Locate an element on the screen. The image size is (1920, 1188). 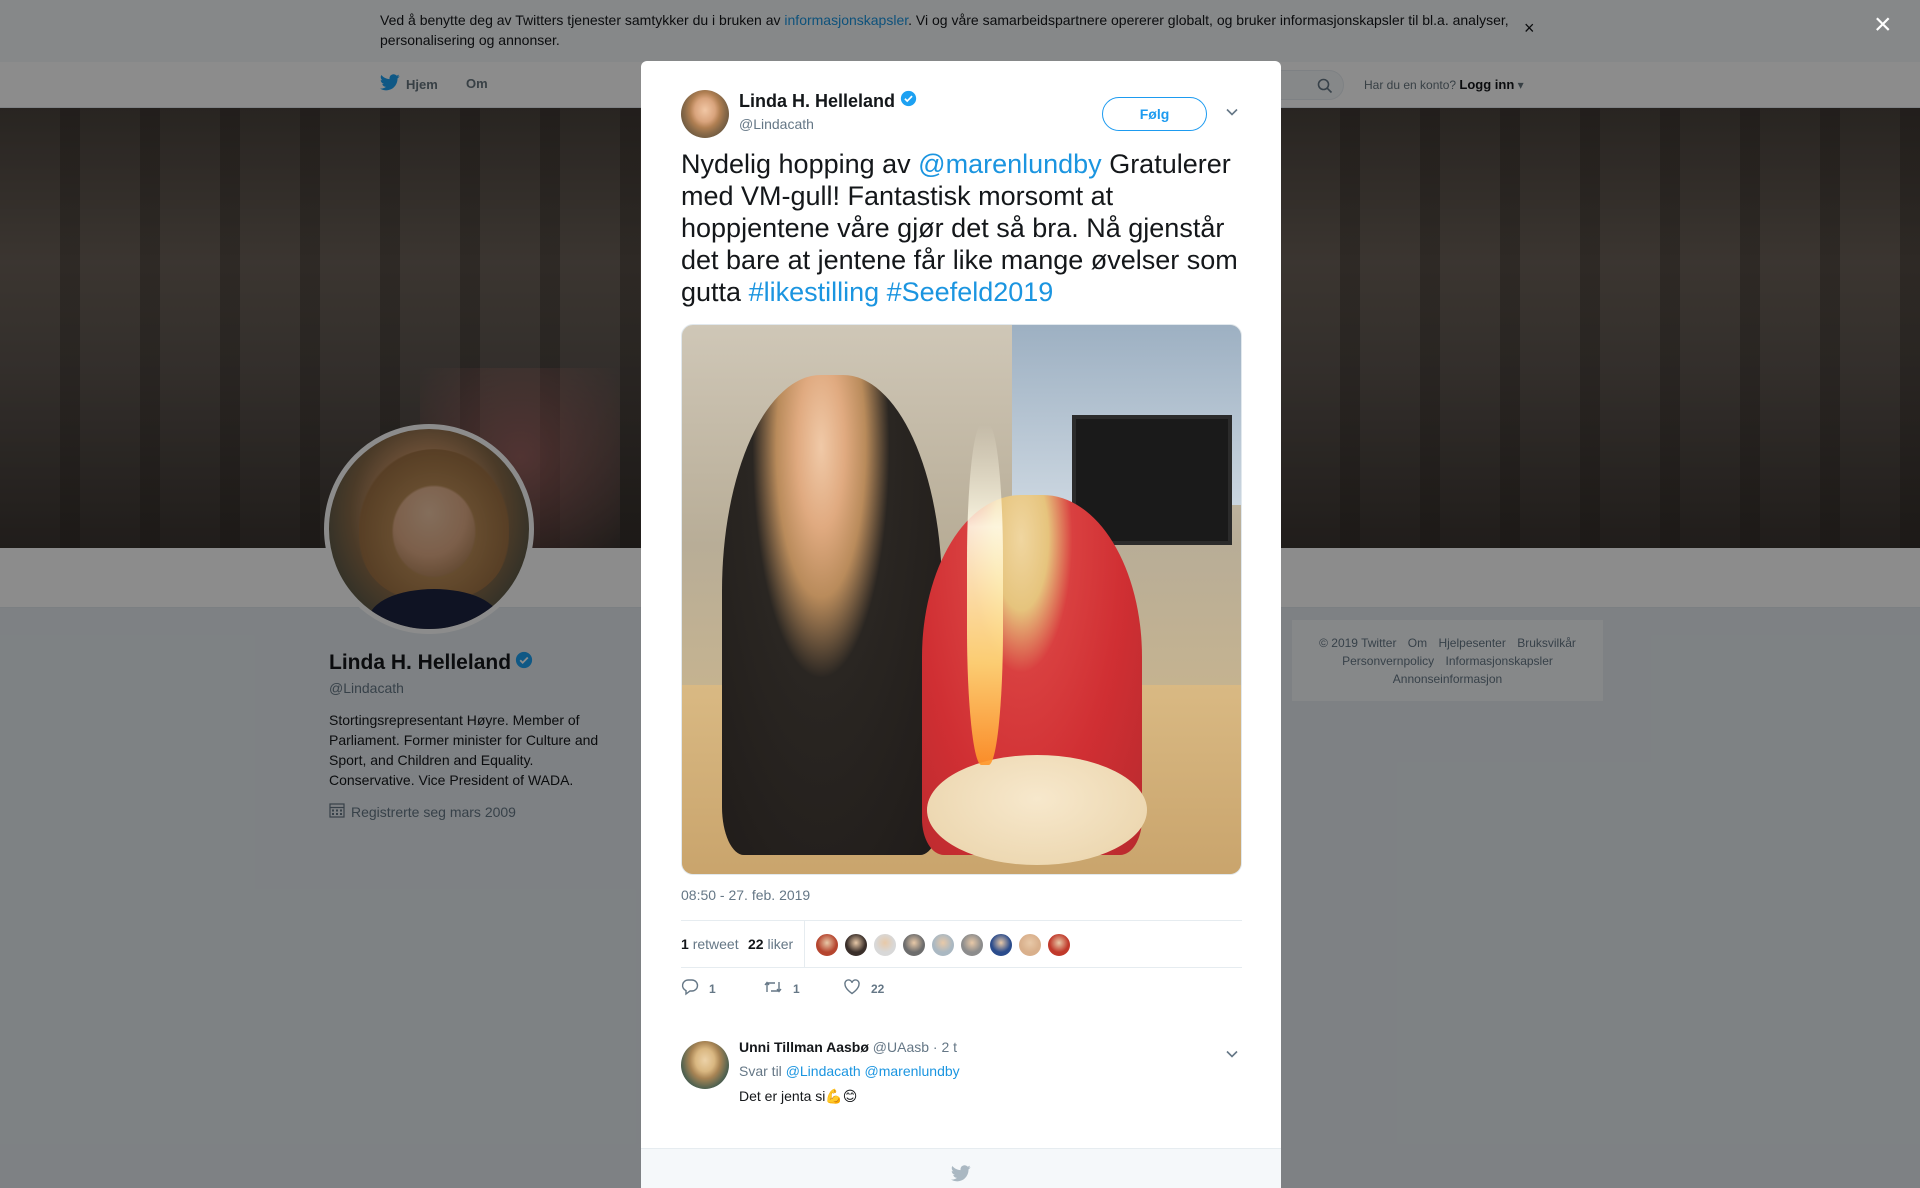
reply-header: Unni Tillman Aasbø @UAasb · 2 t is located at coordinates (848, 1047).